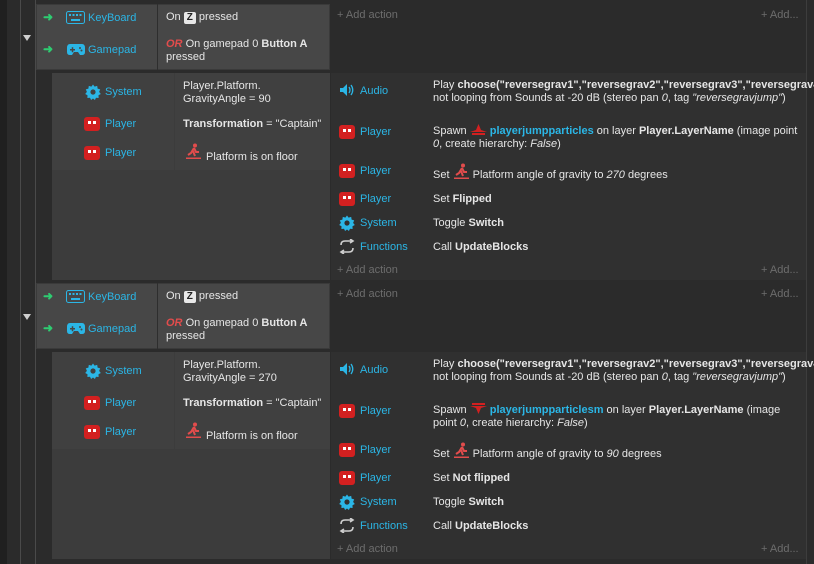  I want to click on left-gutter, so click(3, 282).